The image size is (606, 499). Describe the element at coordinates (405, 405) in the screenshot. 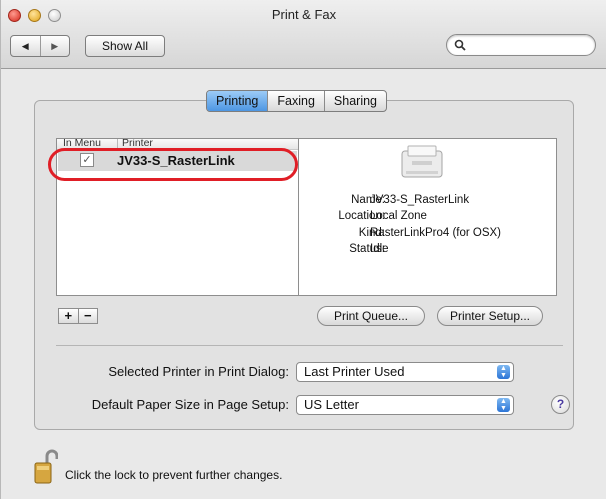

I see `paper-size-select: US Letter ▲ ▼` at that location.